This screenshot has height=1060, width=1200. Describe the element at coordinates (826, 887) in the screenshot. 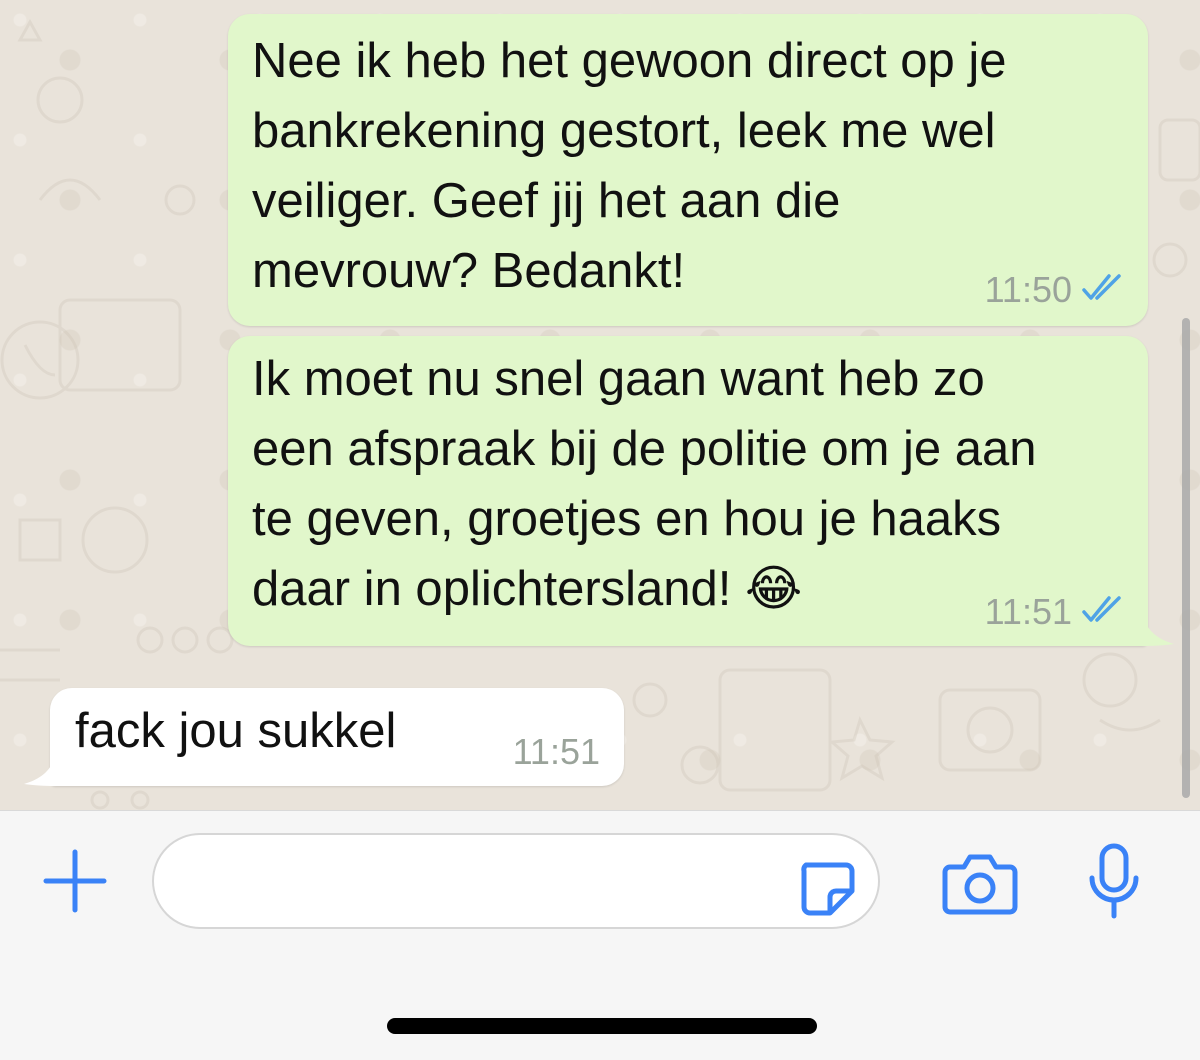

I see `sticker-icon` at that location.